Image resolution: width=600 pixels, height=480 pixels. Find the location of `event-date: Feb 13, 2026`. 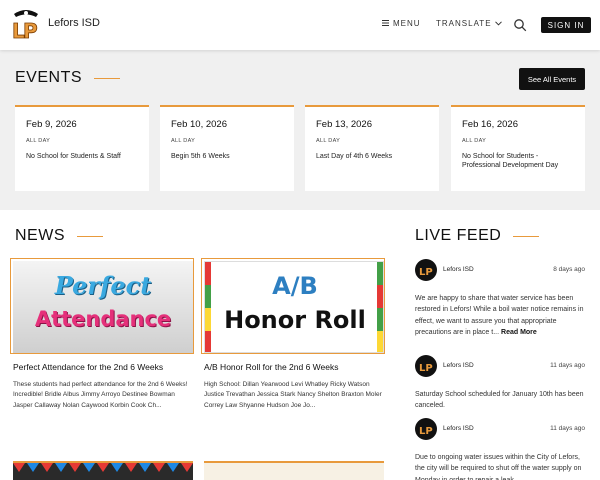

event-date: Feb 13, 2026 is located at coordinates (344, 124).